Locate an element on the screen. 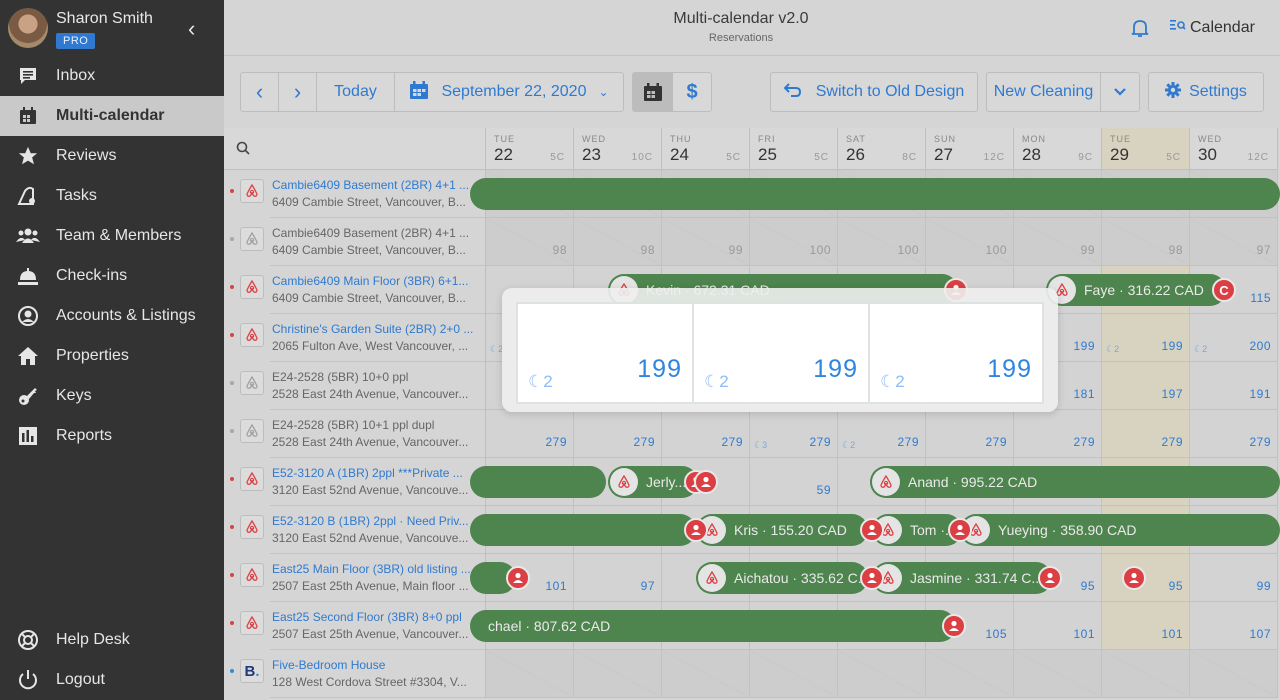  sidebar-item-accounts-listings: Accounts & Listings is located at coordinates (112, 316).